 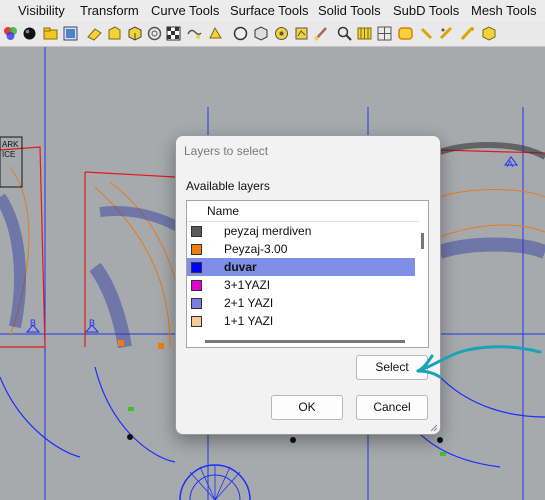 What do you see at coordinates (109, 10) in the screenshot?
I see `menu-transform: Transform` at bounding box center [109, 10].